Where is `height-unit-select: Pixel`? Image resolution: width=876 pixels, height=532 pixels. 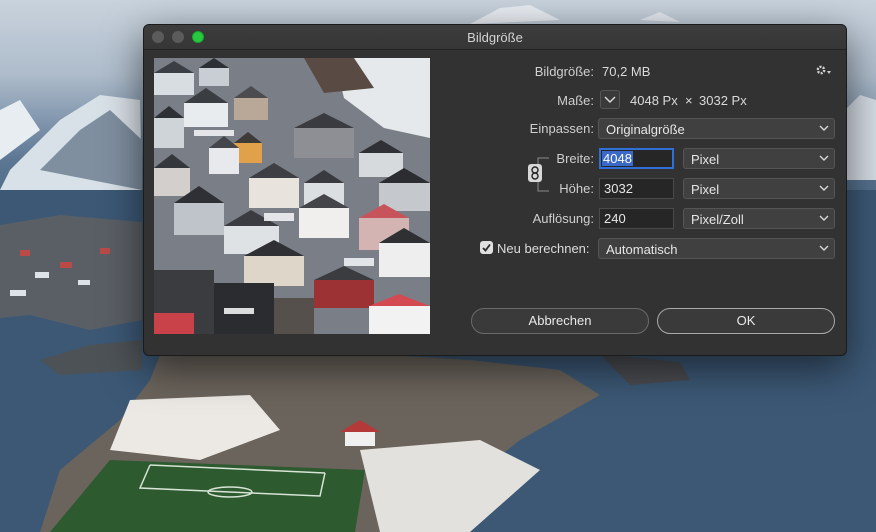 height-unit-select: Pixel is located at coordinates (759, 188).